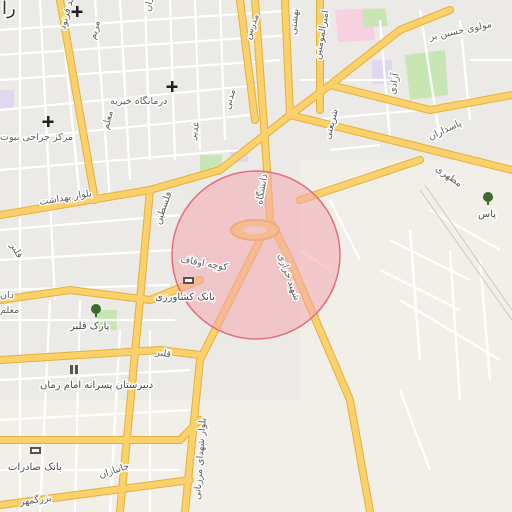  I want to click on label-dan: دان, so click(7, 295).